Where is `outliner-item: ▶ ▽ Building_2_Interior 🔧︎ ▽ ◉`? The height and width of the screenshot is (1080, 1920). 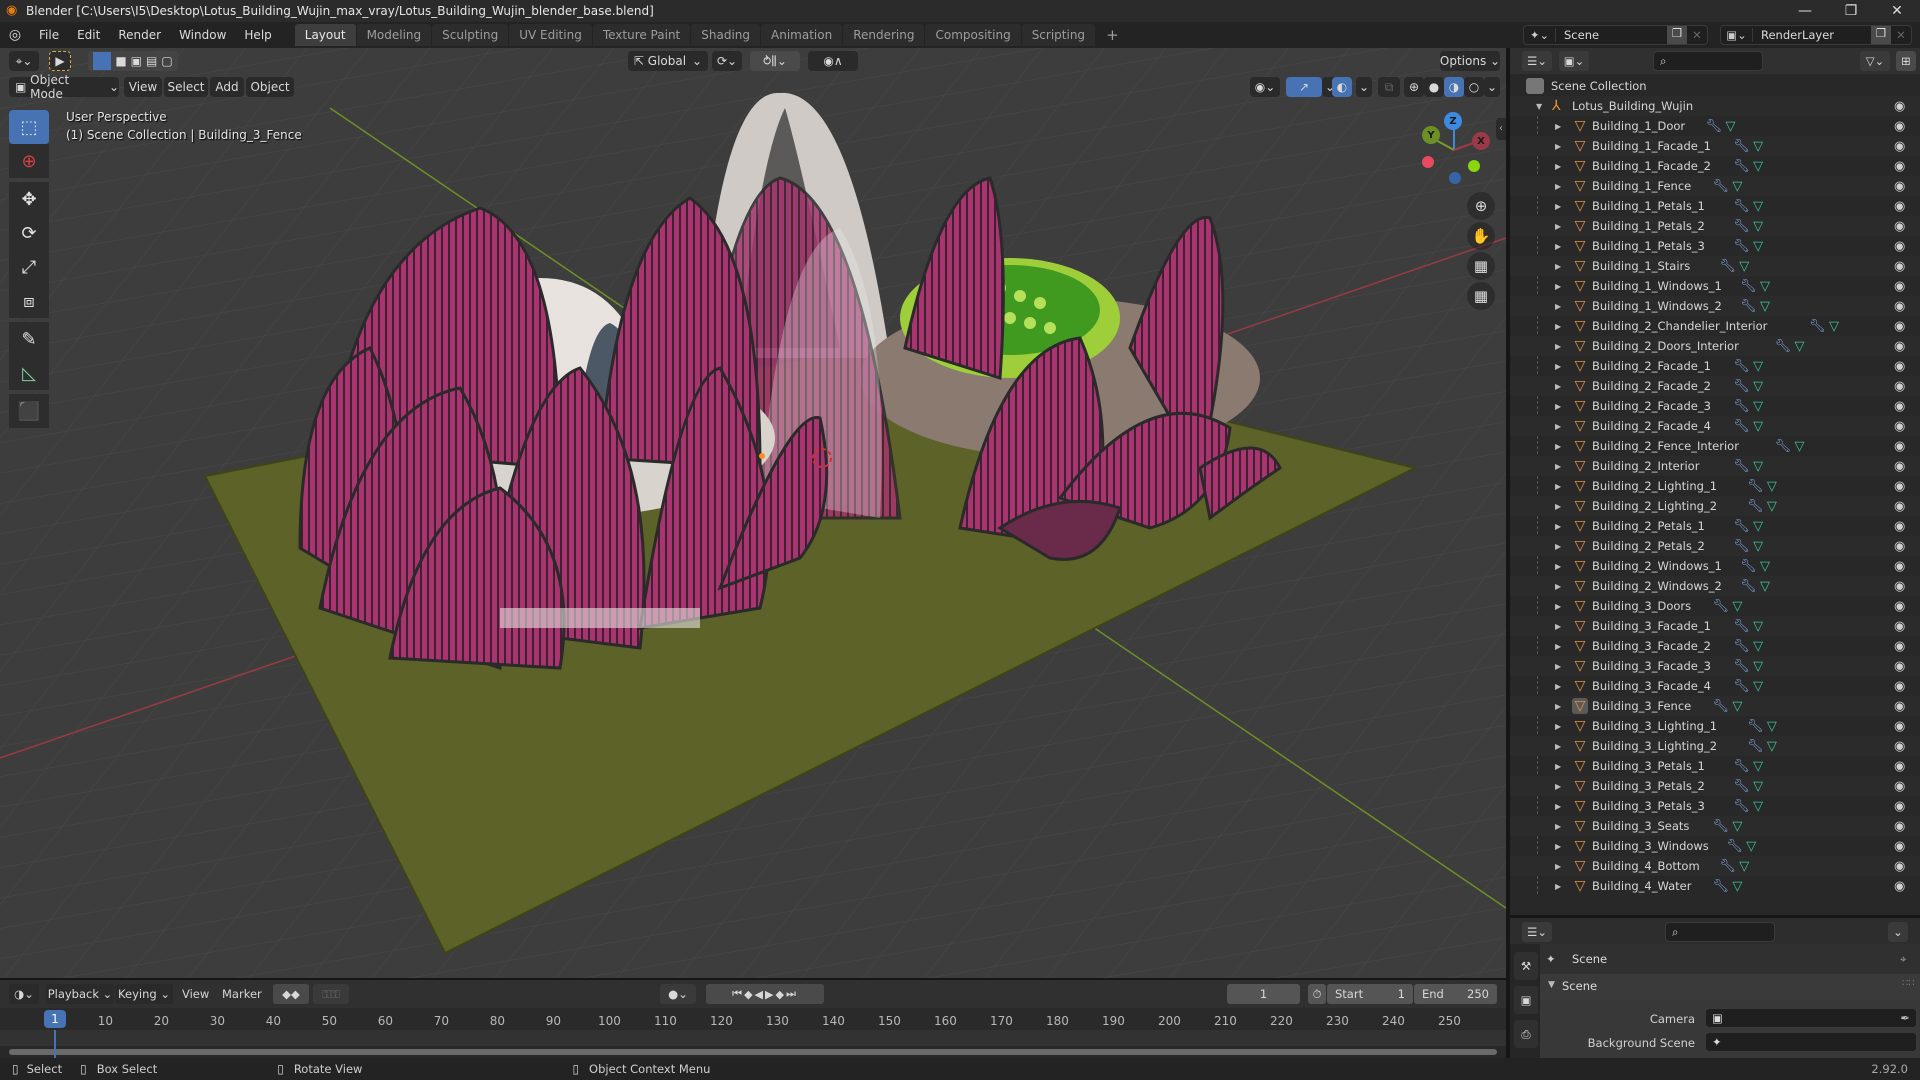
outliner-item: ▶ ▽ Building_2_Interior 🔧︎ ▽ ◉ is located at coordinates (1715, 466).